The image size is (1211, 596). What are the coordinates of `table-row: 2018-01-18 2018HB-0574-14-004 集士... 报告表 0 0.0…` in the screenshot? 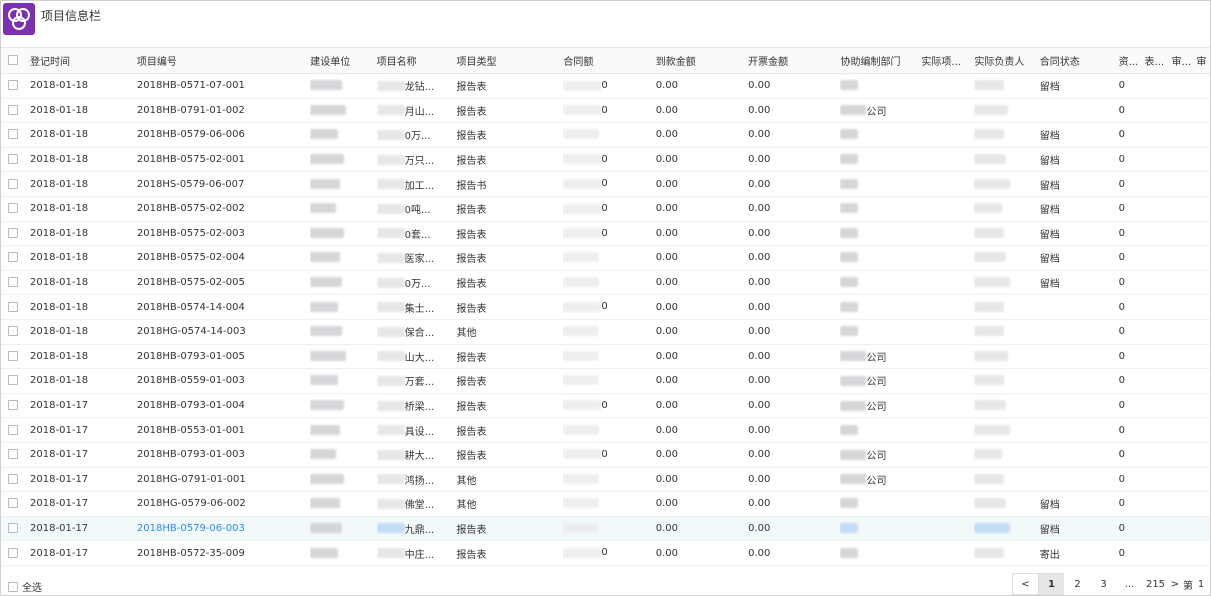 It's located at (605, 307).